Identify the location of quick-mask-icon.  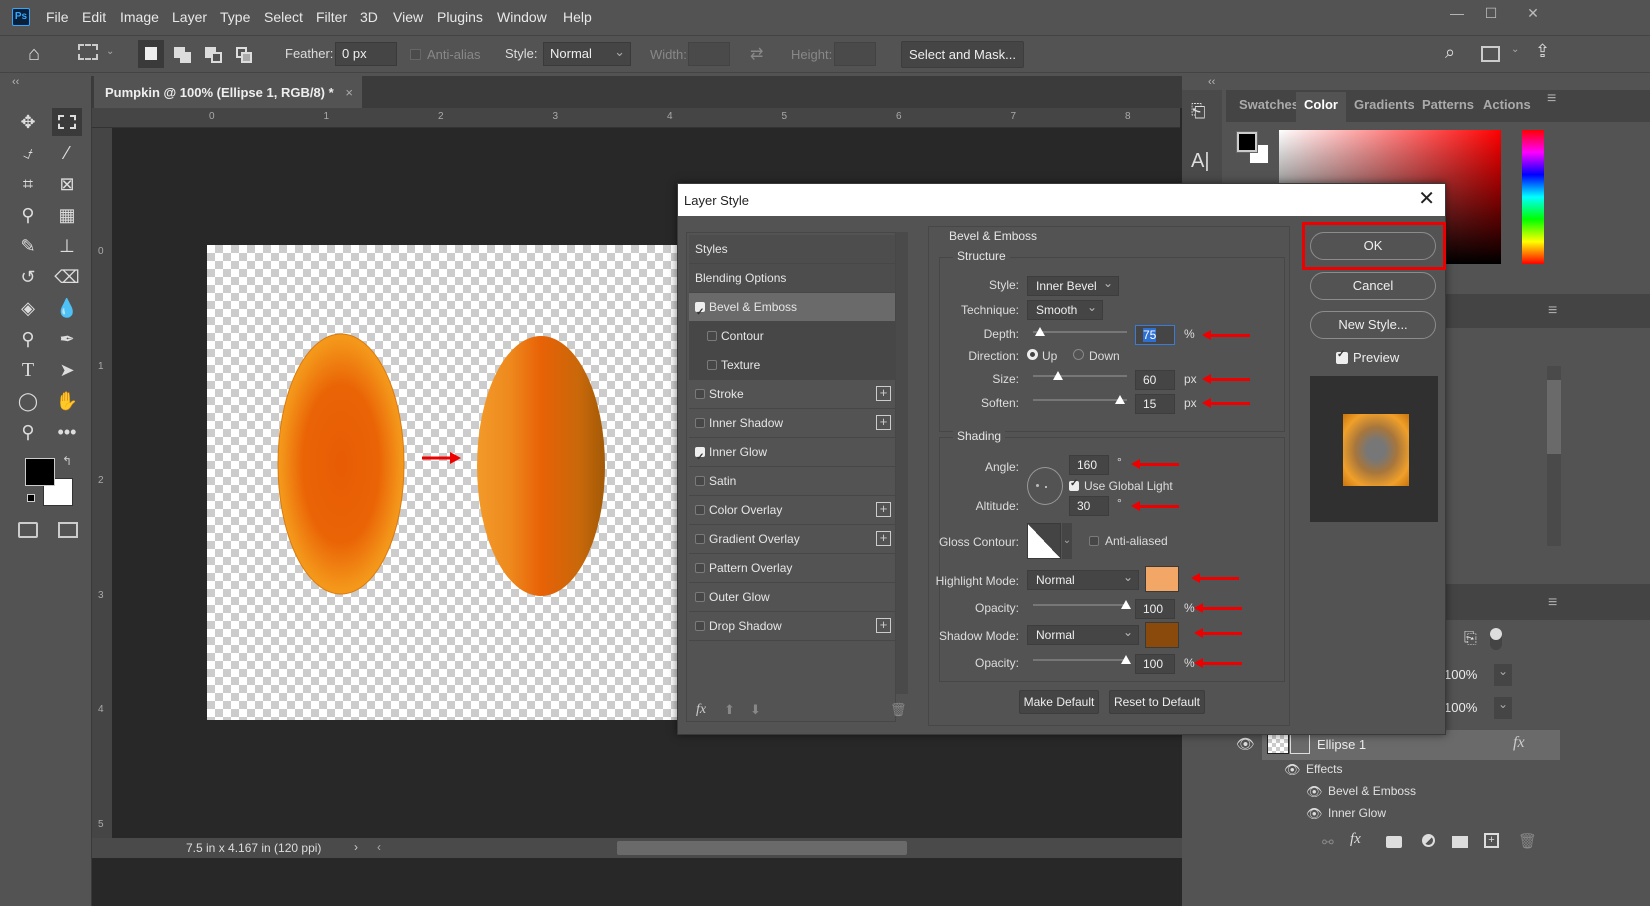
(28, 530).